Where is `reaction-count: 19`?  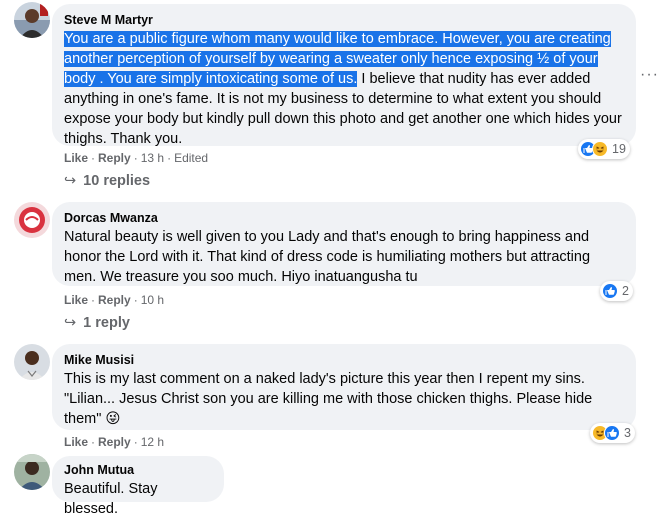
reaction-count: 19 is located at coordinates (619, 149).